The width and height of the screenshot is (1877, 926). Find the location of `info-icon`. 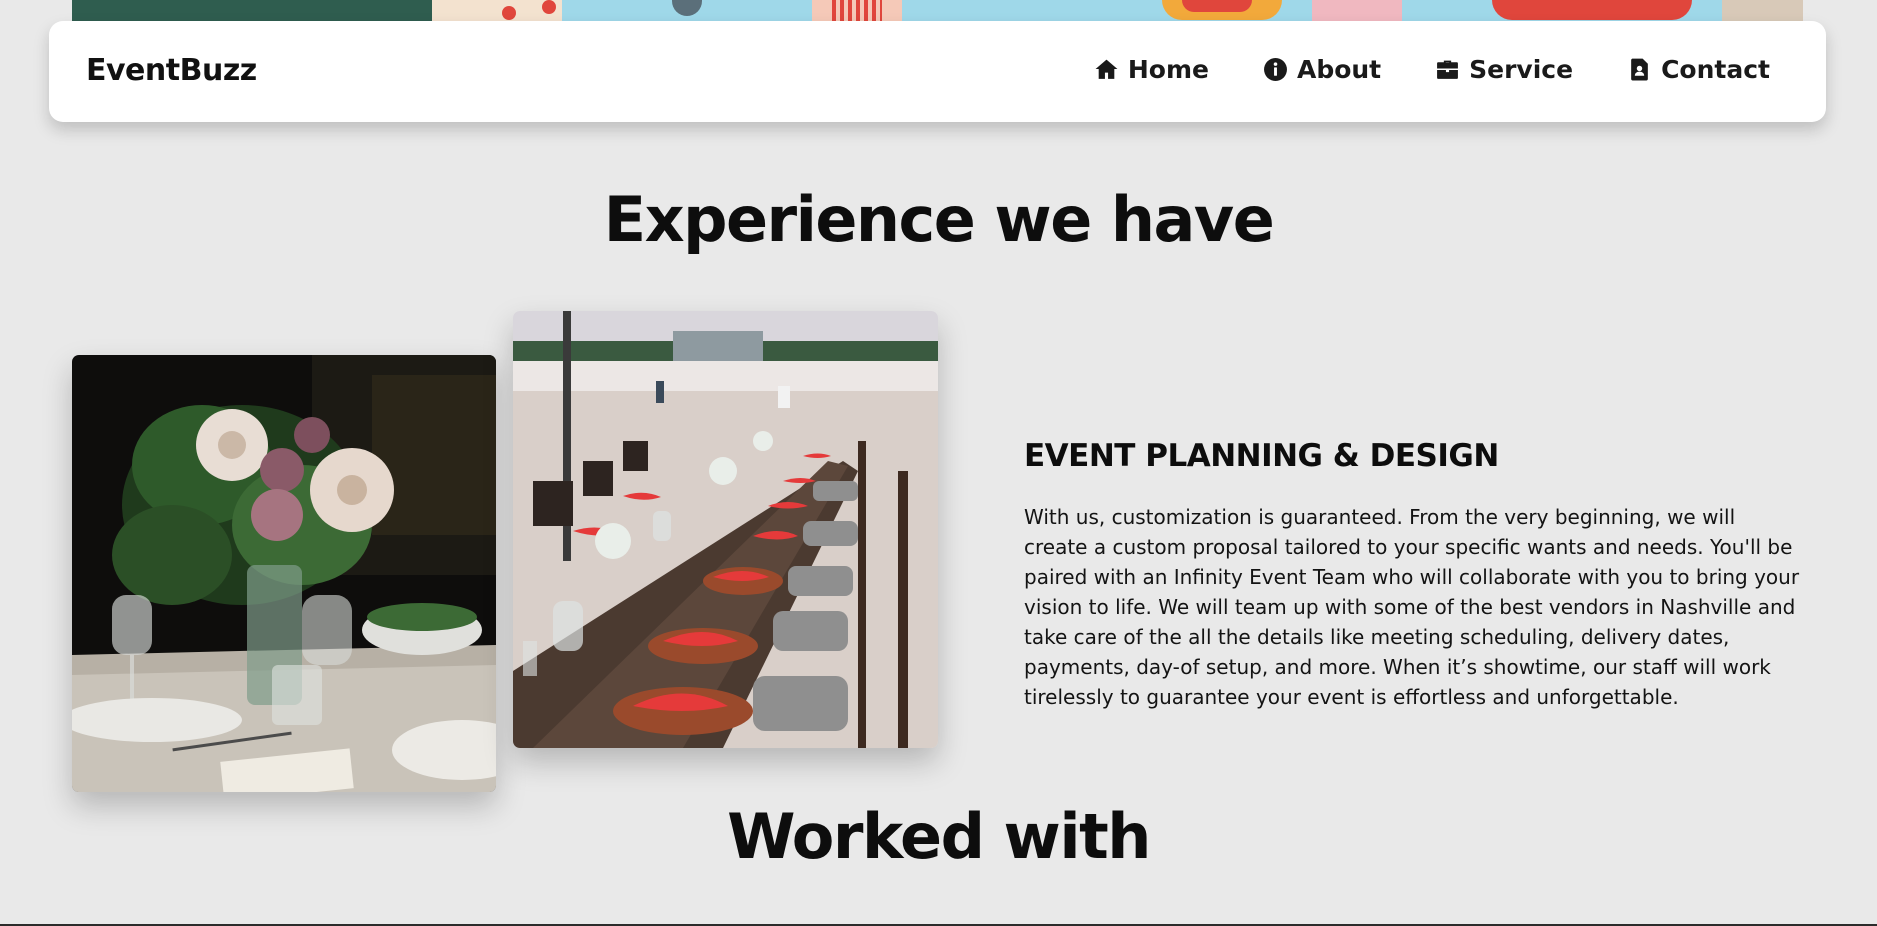

info-icon is located at coordinates (1275, 69).